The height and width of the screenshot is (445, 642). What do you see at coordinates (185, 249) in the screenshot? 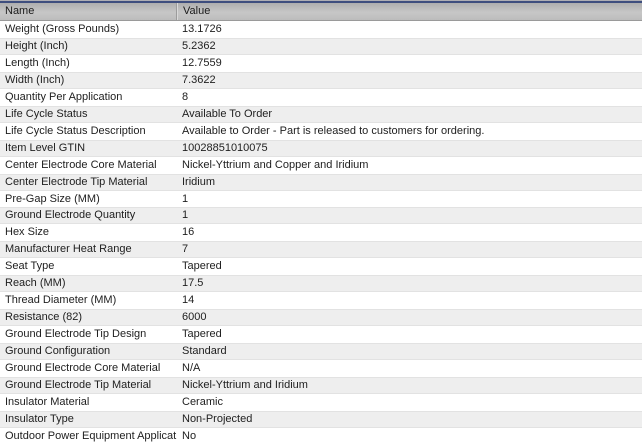
I see `attribute-value: 7` at bounding box center [185, 249].